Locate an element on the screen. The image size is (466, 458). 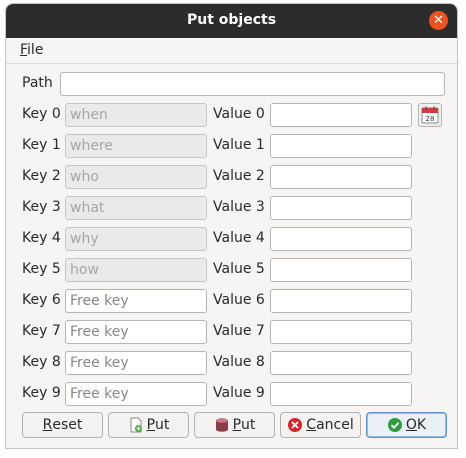
key-label: Key 1 is located at coordinates (41, 145).